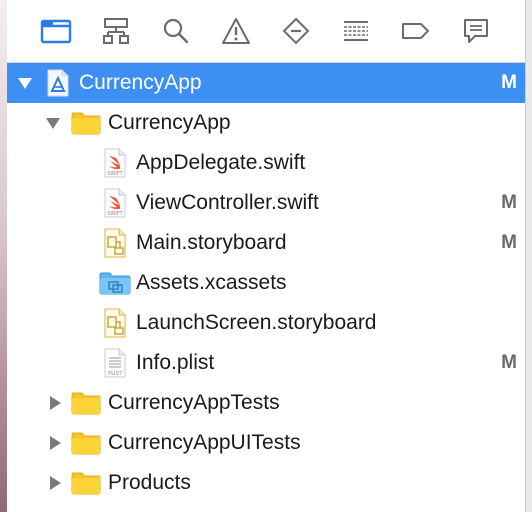  I want to click on tree-row-project: CurrencyApp M, so click(266, 83).